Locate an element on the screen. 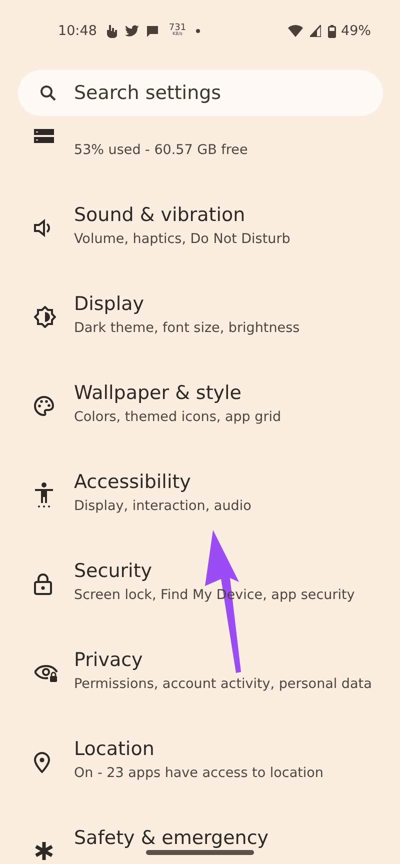 This screenshot has height=864, width=400. wifi-icon is located at coordinates (295, 31).